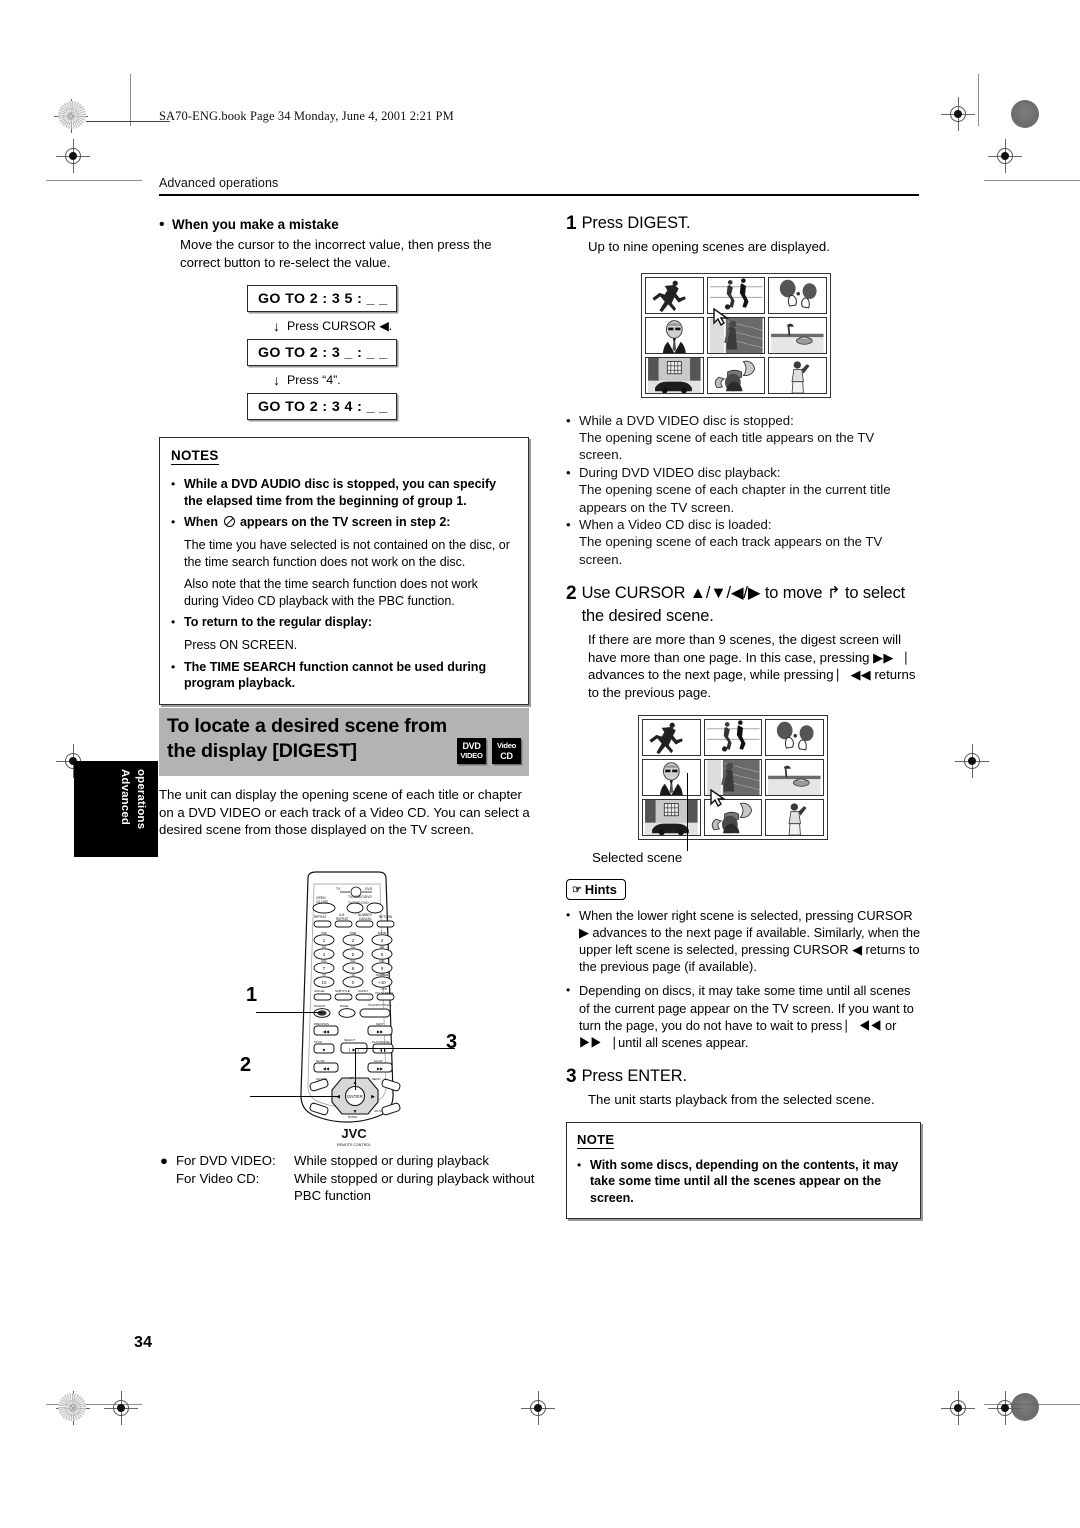 The width and height of the screenshot is (1080, 1528). Describe the element at coordinates (733, 737) in the screenshot. I see `digest-cell-soccer` at that location.